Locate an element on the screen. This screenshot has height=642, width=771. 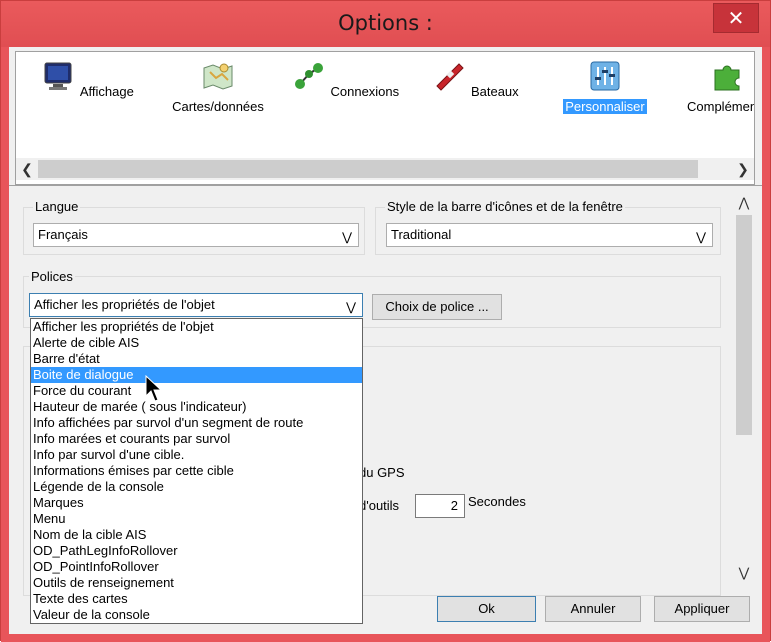
tool-label: Compléments is located at coordinates (720, 106).